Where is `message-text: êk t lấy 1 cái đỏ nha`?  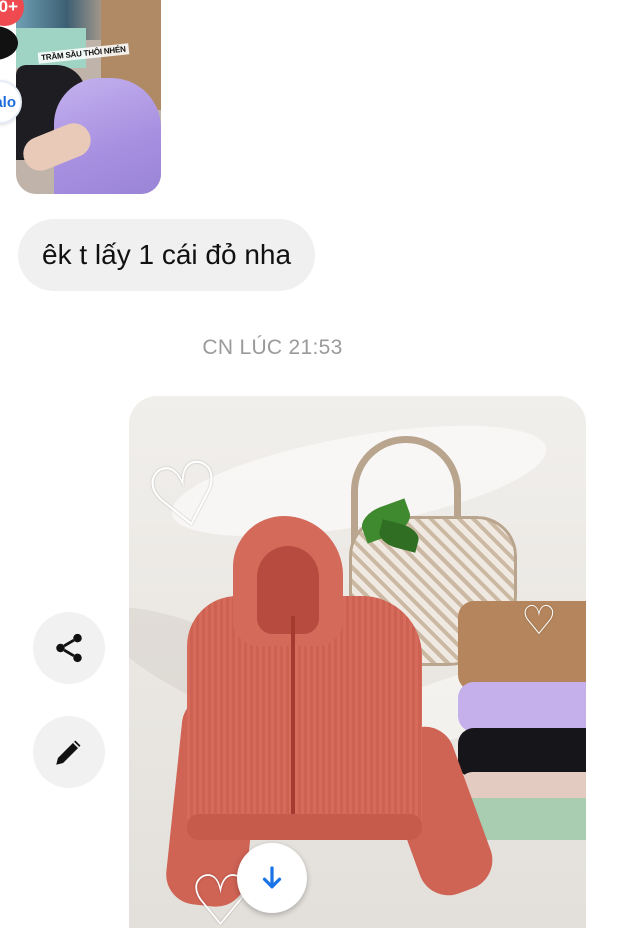
message-text: êk t lấy 1 cái đỏ nha is located at coordinates (167, 254).